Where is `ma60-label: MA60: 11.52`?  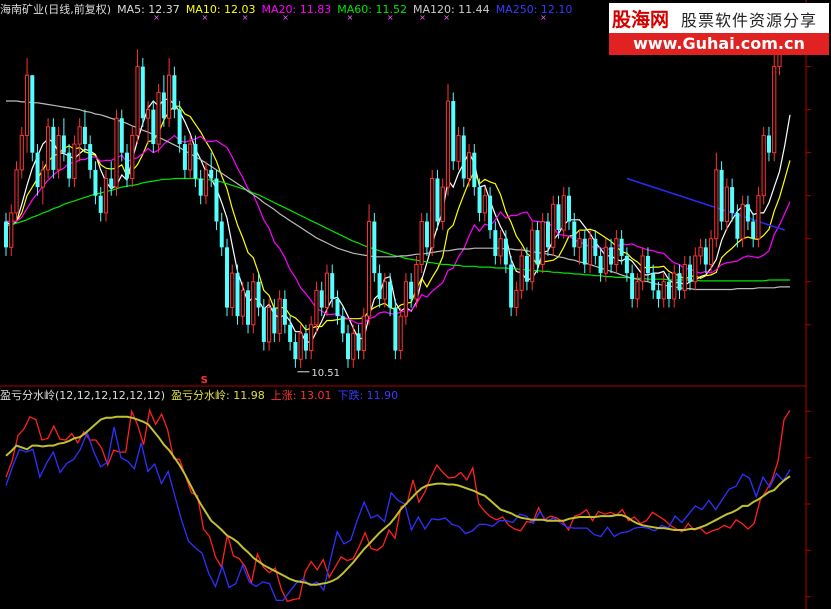
ma60-label: MA60: 11.52 is located at coordinates (372, 9).